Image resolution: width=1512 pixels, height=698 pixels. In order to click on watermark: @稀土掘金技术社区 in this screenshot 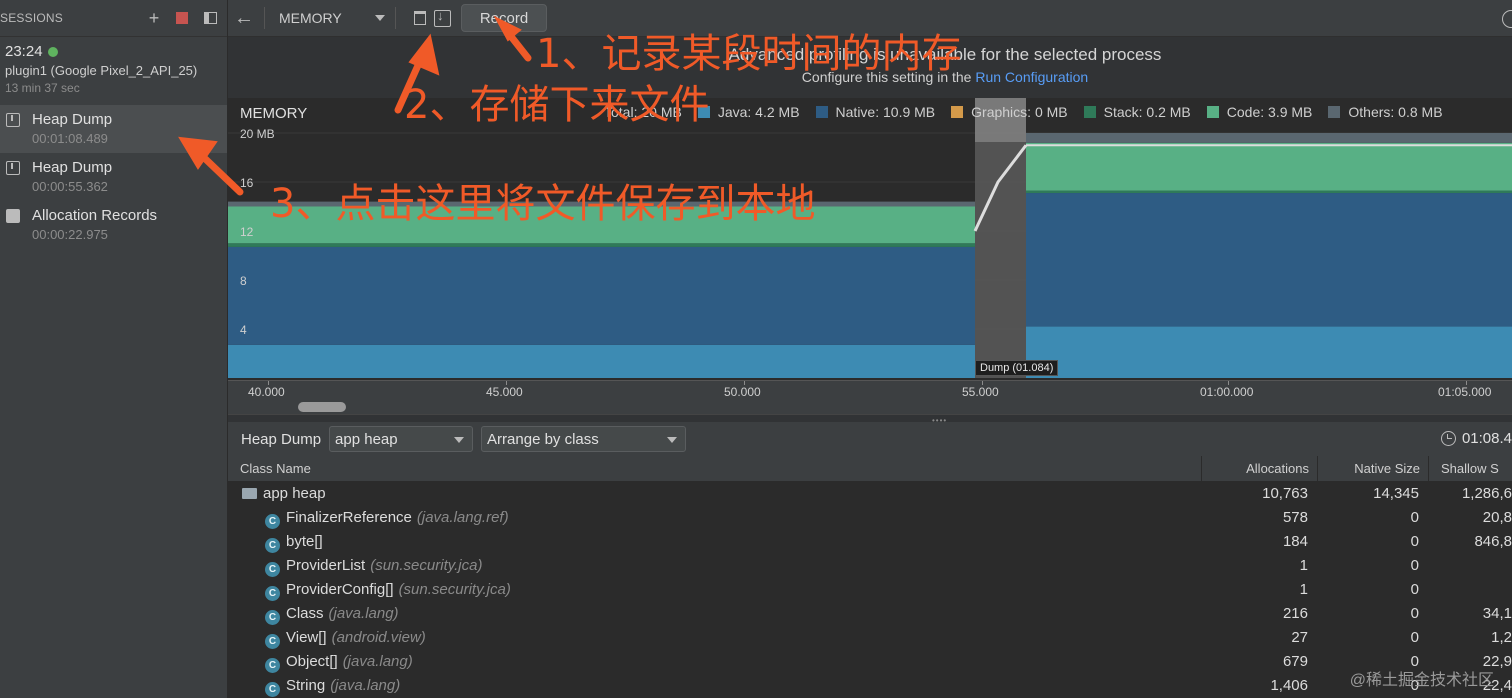, I will do `click(1421, 680)`.